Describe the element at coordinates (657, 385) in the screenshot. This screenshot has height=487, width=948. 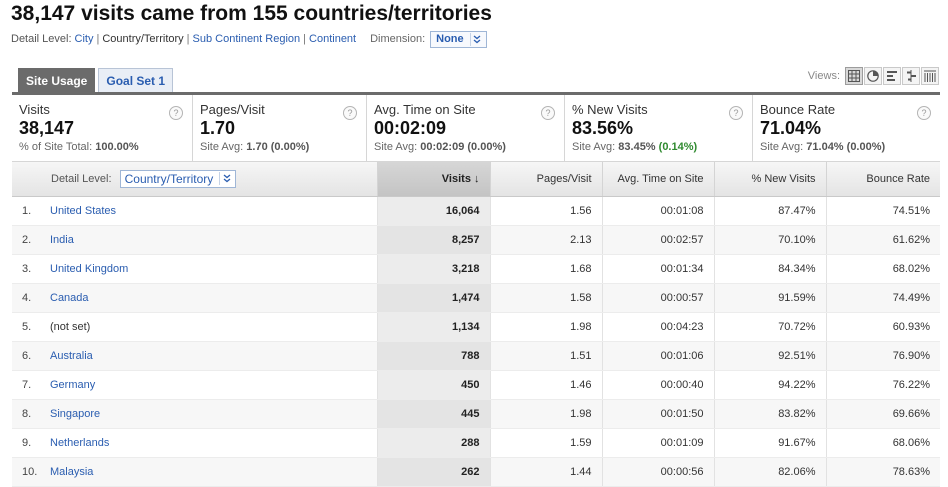
I see `cell-avg-time: 00:00:40` at that location.